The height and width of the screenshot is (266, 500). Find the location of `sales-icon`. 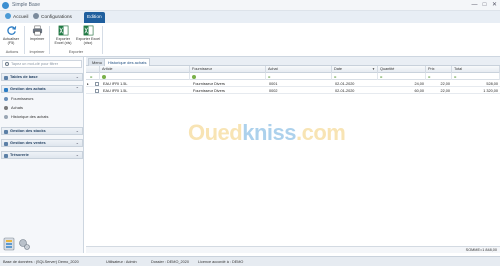

sales-icon is located at coordinates (6, 143).